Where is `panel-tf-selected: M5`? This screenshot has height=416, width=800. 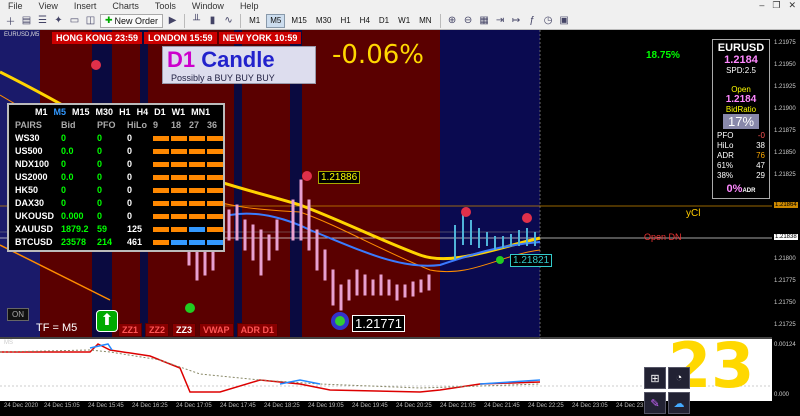 panel-tf-selected: M5 is located at coordinates (60, 112).